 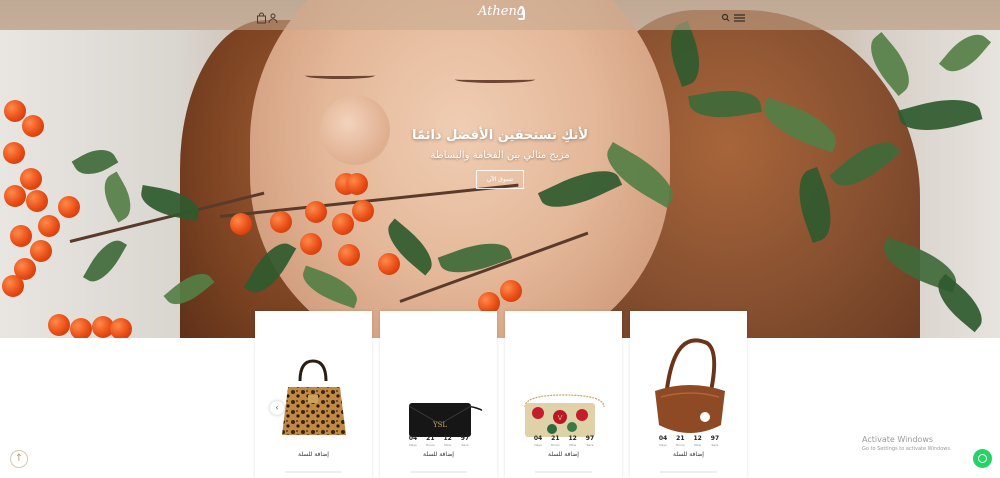 I want to click on hero-subtitle: مزيج مثالي بين الفخامة والبساطة, so click(x=500, y=155).